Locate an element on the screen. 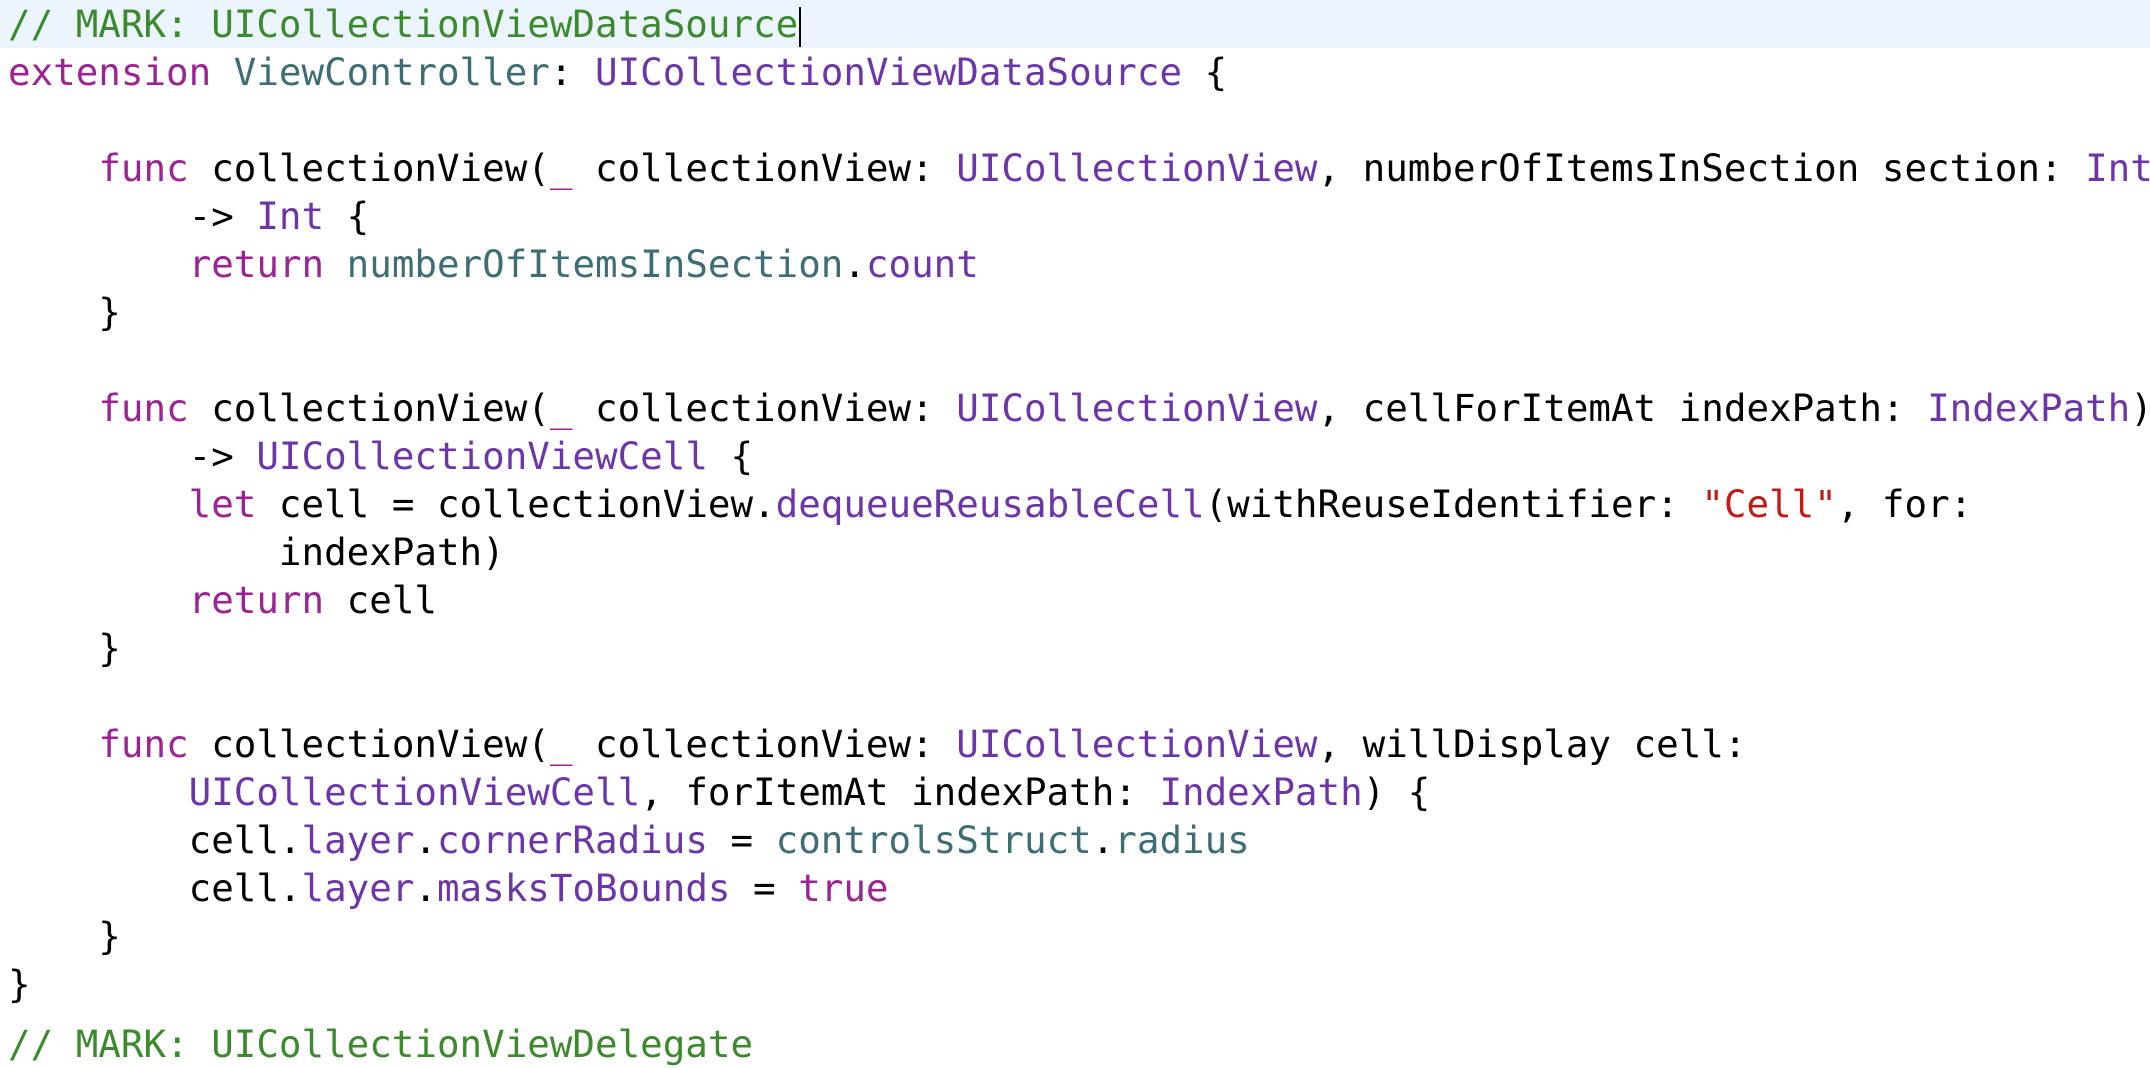 The width and height of the screenshot is (2150, 1068). code-line-current: // MARK: UICollectionViewDataSource is located at coordinates (1075, 24).